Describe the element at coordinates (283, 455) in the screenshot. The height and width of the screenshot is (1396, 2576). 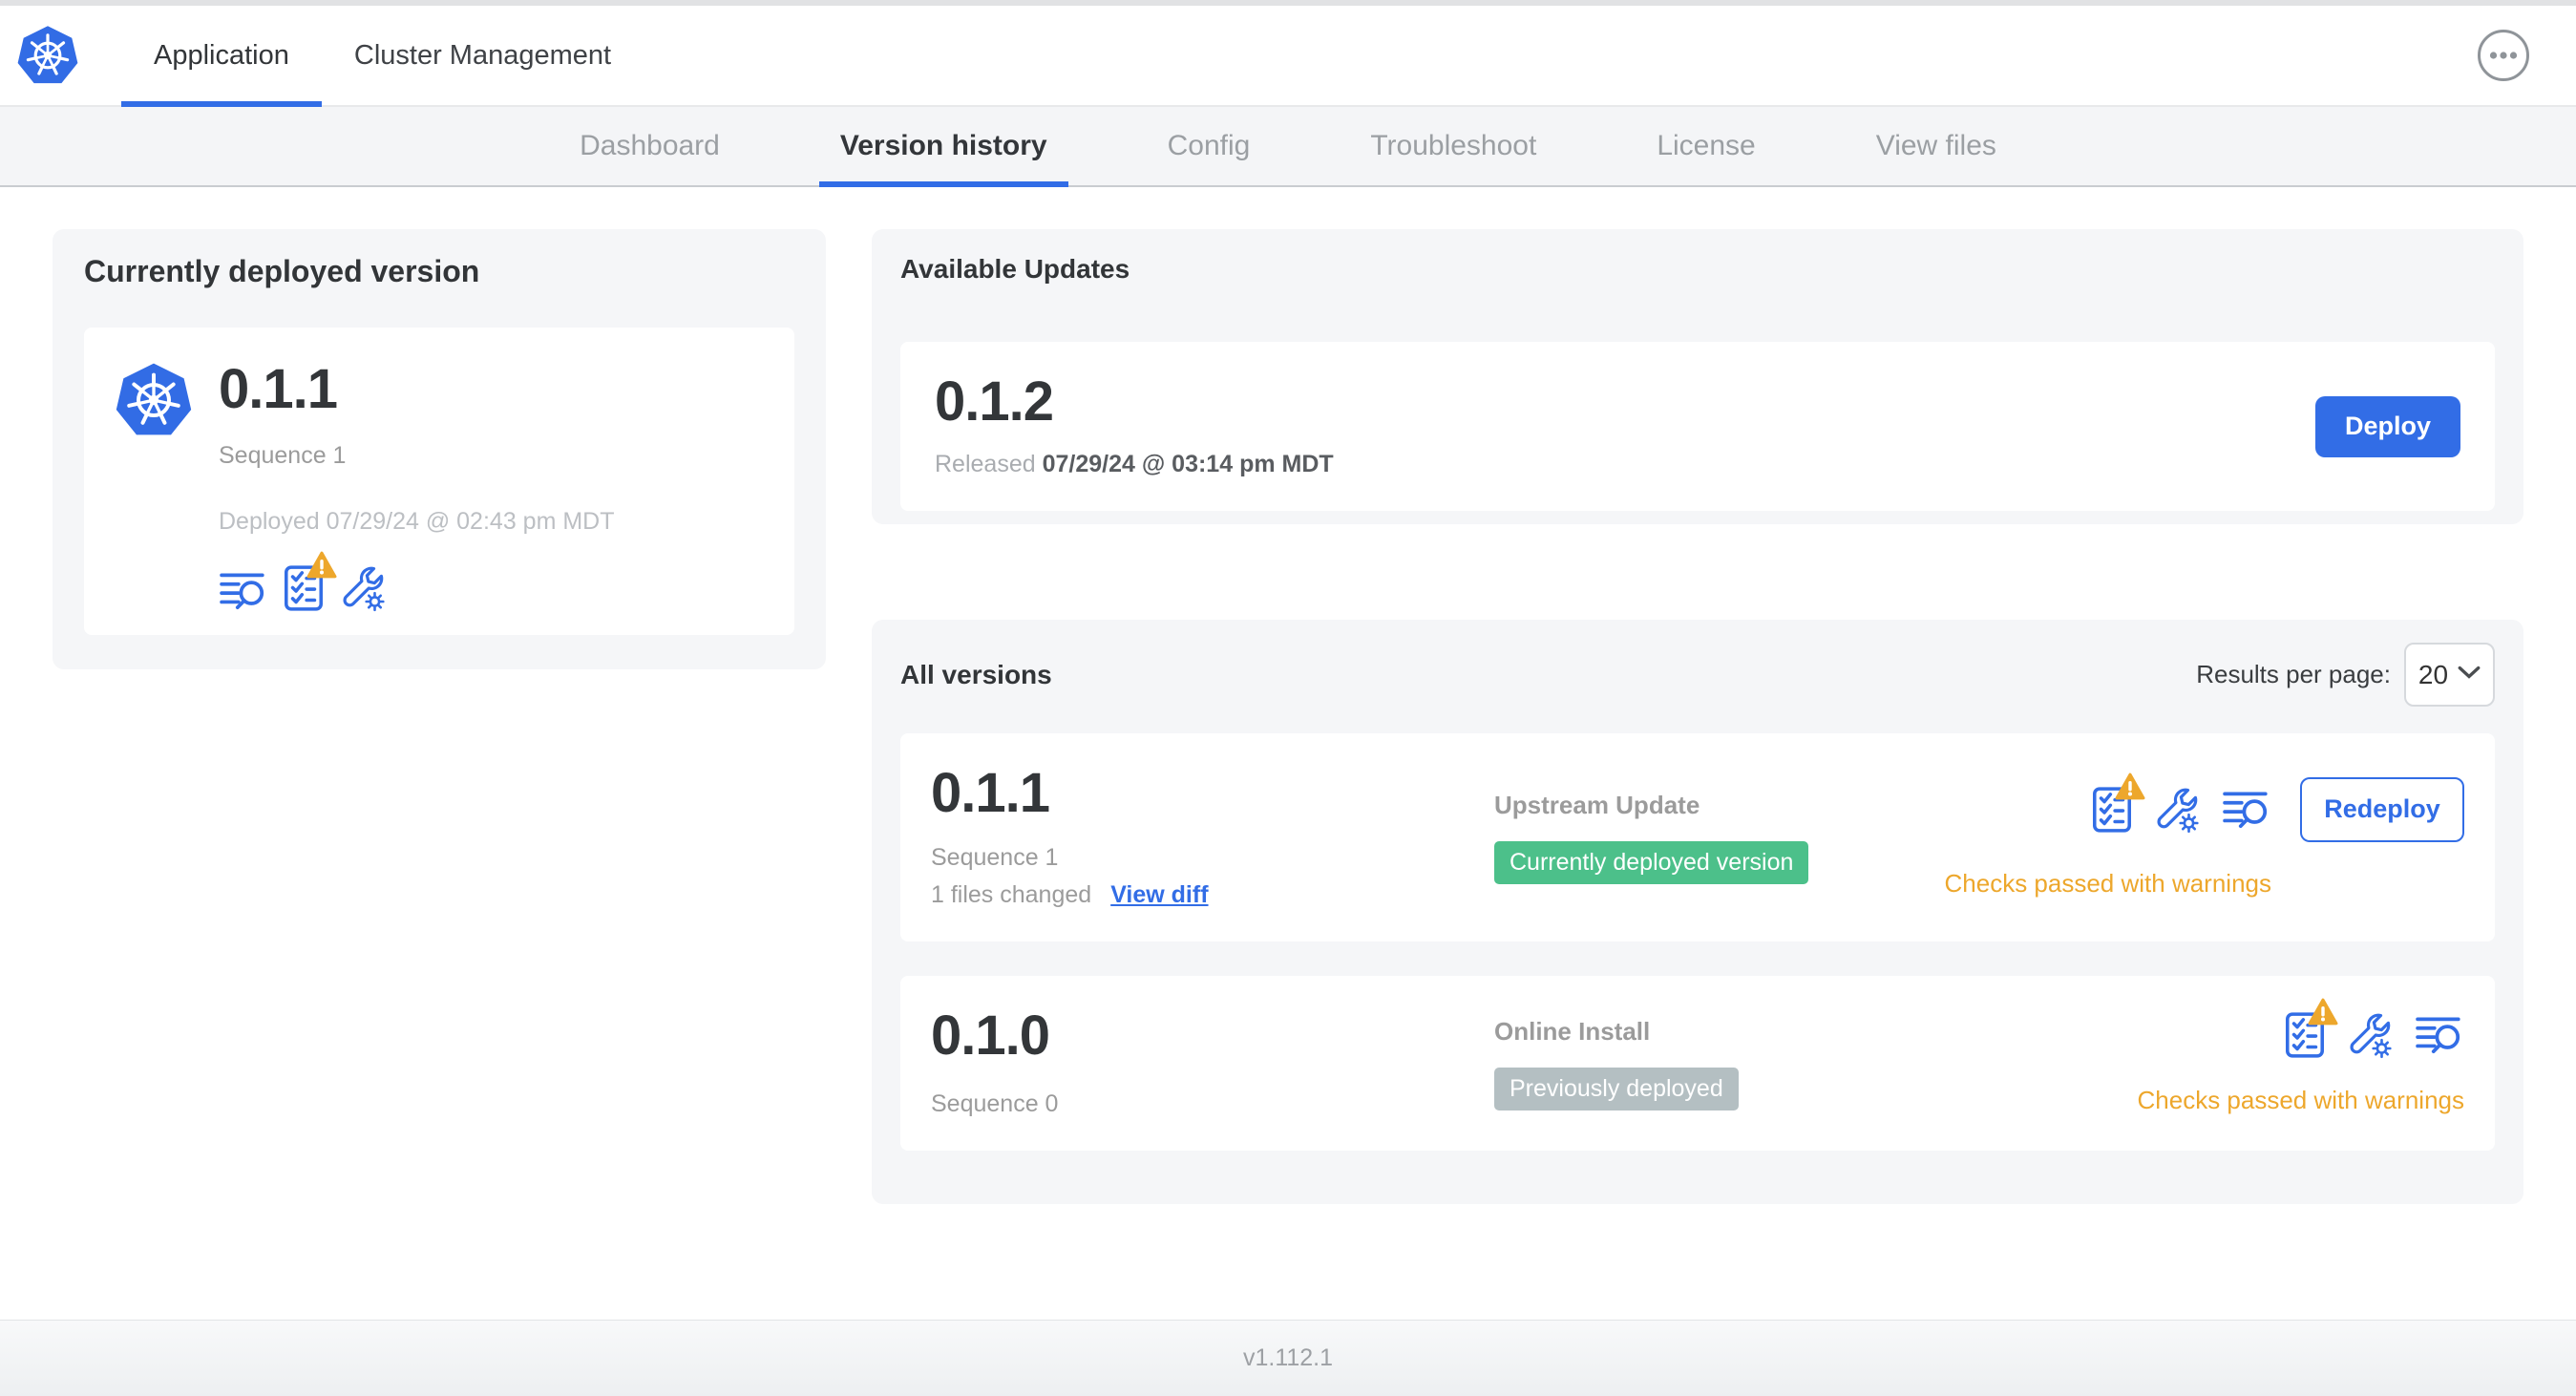
I see `current-sequence-label: Sequence 1` at that location.